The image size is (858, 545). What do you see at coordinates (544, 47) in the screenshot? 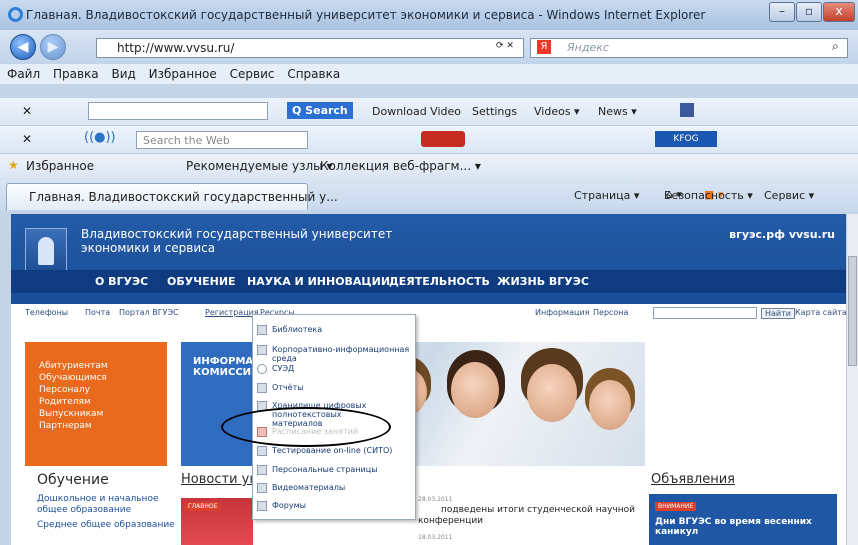
I see `yandex-logo-icon: Я` at bounding box center [544, 47].